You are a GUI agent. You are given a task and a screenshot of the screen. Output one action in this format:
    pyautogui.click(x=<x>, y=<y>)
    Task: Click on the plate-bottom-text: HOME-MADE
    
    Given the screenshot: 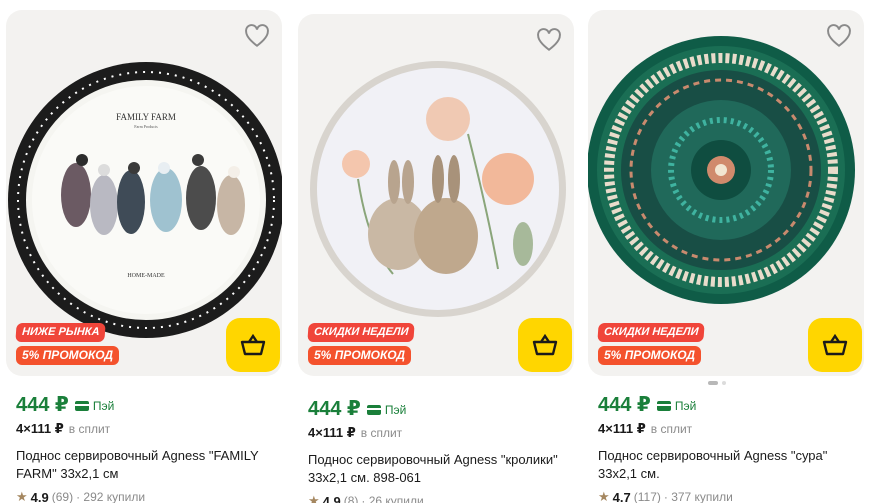 What is the action you would take?
    pyautogui.click(x=146, y=276)
    